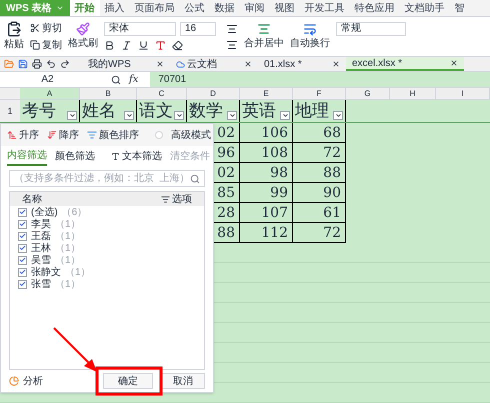 This screenshot has width=490, height=403. I want to click on underline-icon, so click(143, 45).